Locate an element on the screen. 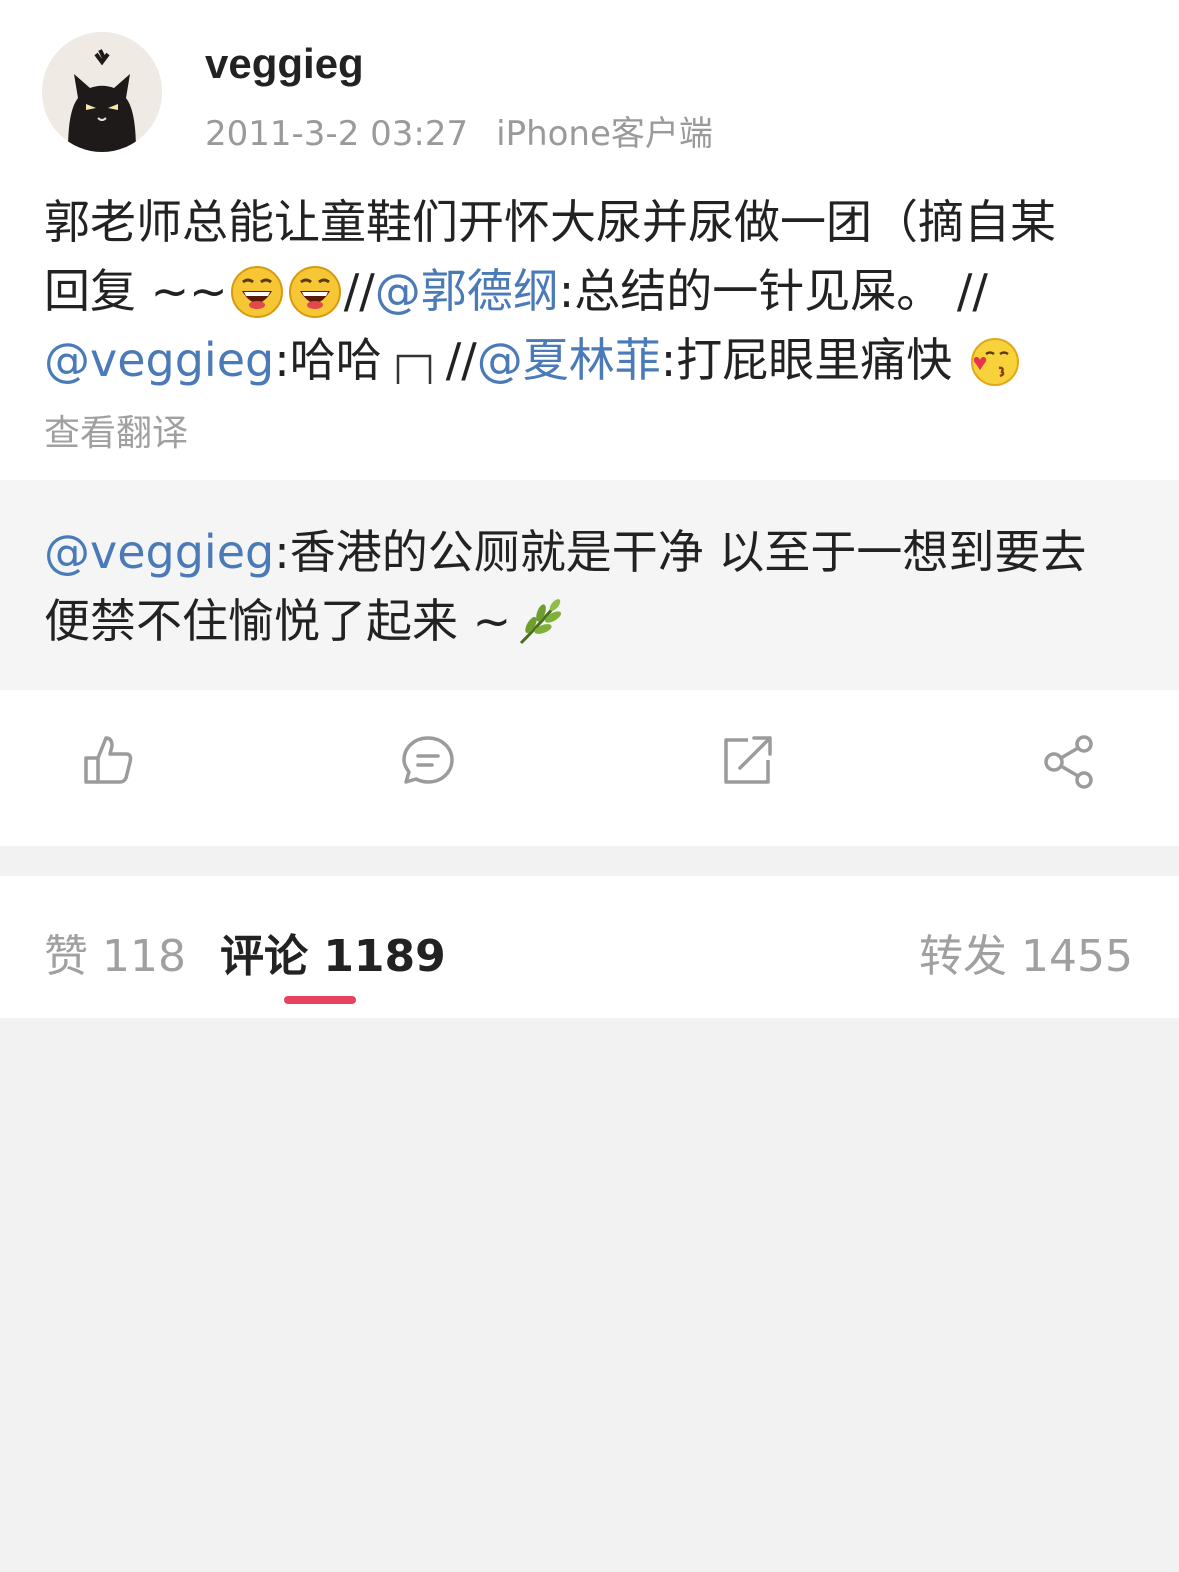 The image size is (1179, 1572). comment-icon is located at coordinates (428, 760).